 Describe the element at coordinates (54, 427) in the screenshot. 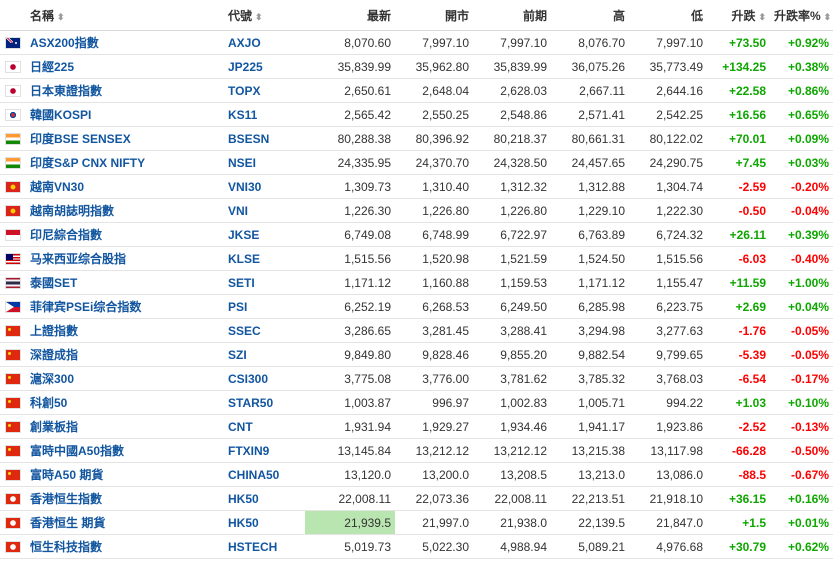

I see `index-name-link: 創業板指` at that location.